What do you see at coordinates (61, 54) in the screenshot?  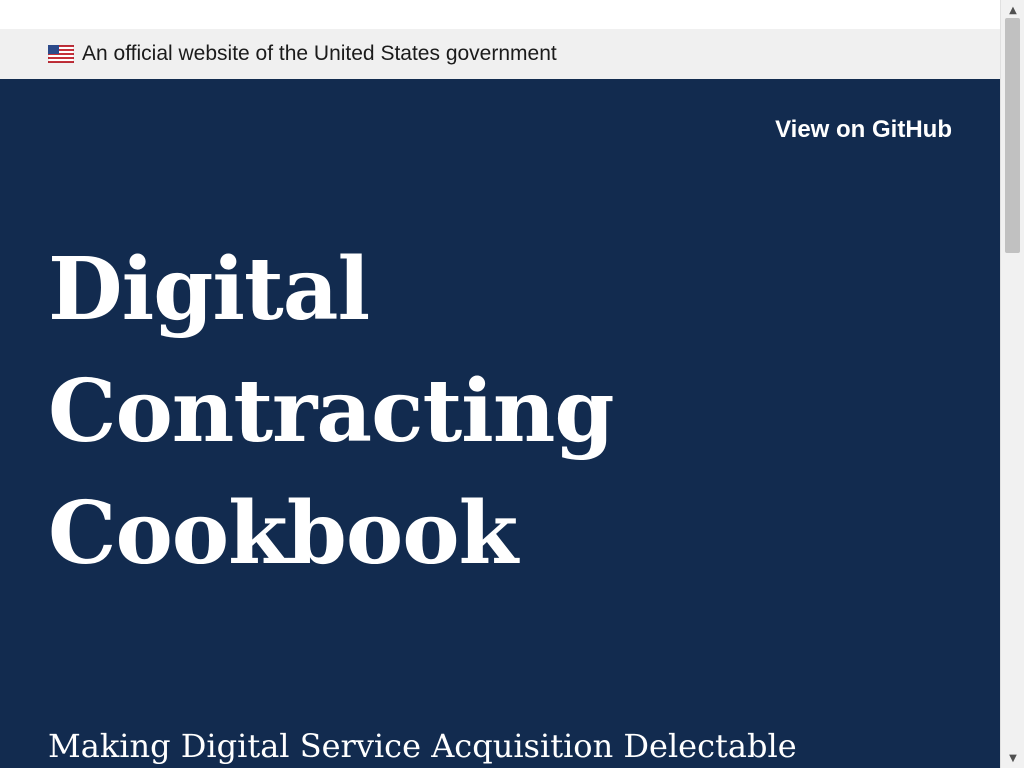 I see `us-flag-icon` at bounding box center [61, 54].